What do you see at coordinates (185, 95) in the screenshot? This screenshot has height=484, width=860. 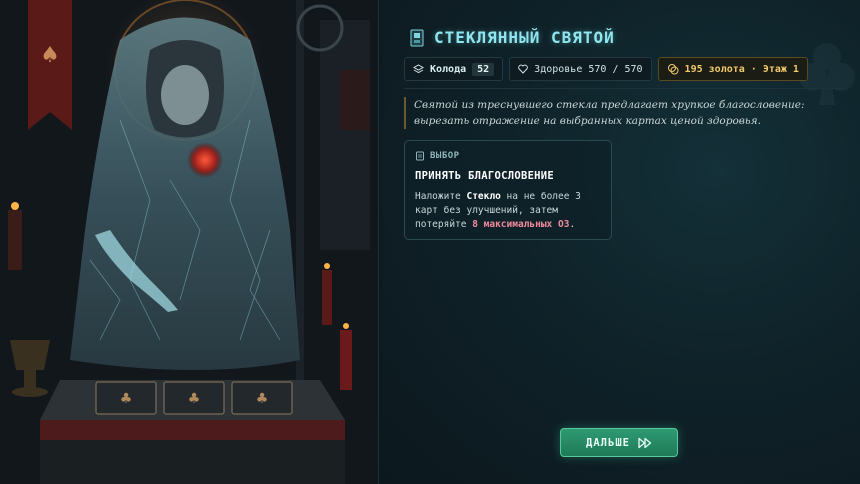 I see `saint-face` at bounding box center [185, 95].